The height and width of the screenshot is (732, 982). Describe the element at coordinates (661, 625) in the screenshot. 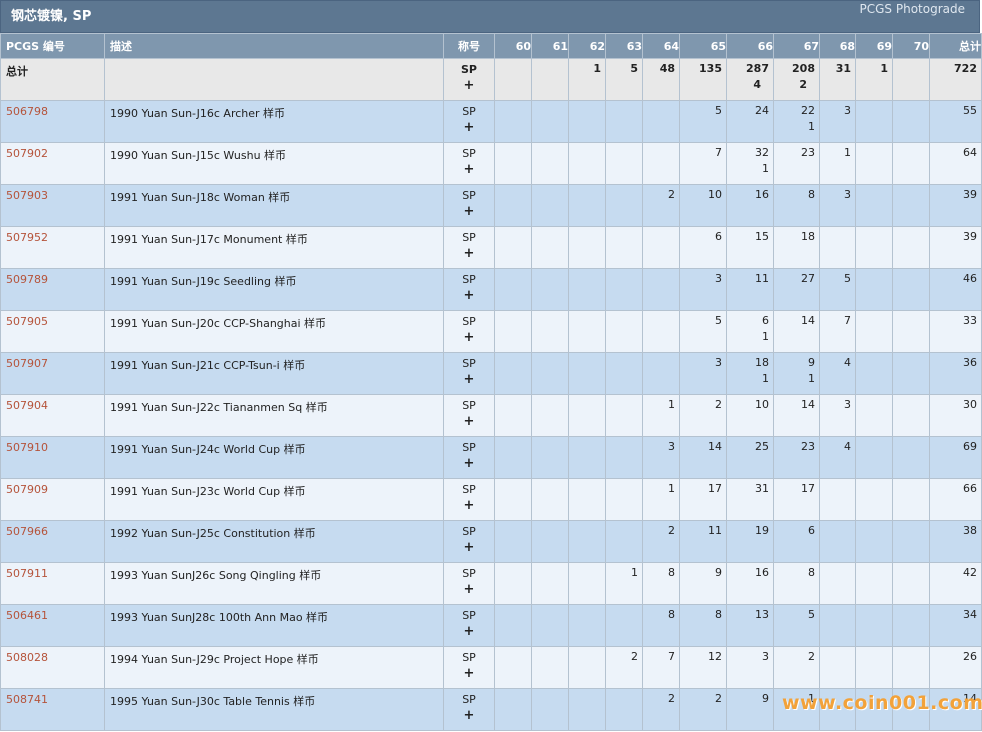

I see `grade-cell: 8` at that location.